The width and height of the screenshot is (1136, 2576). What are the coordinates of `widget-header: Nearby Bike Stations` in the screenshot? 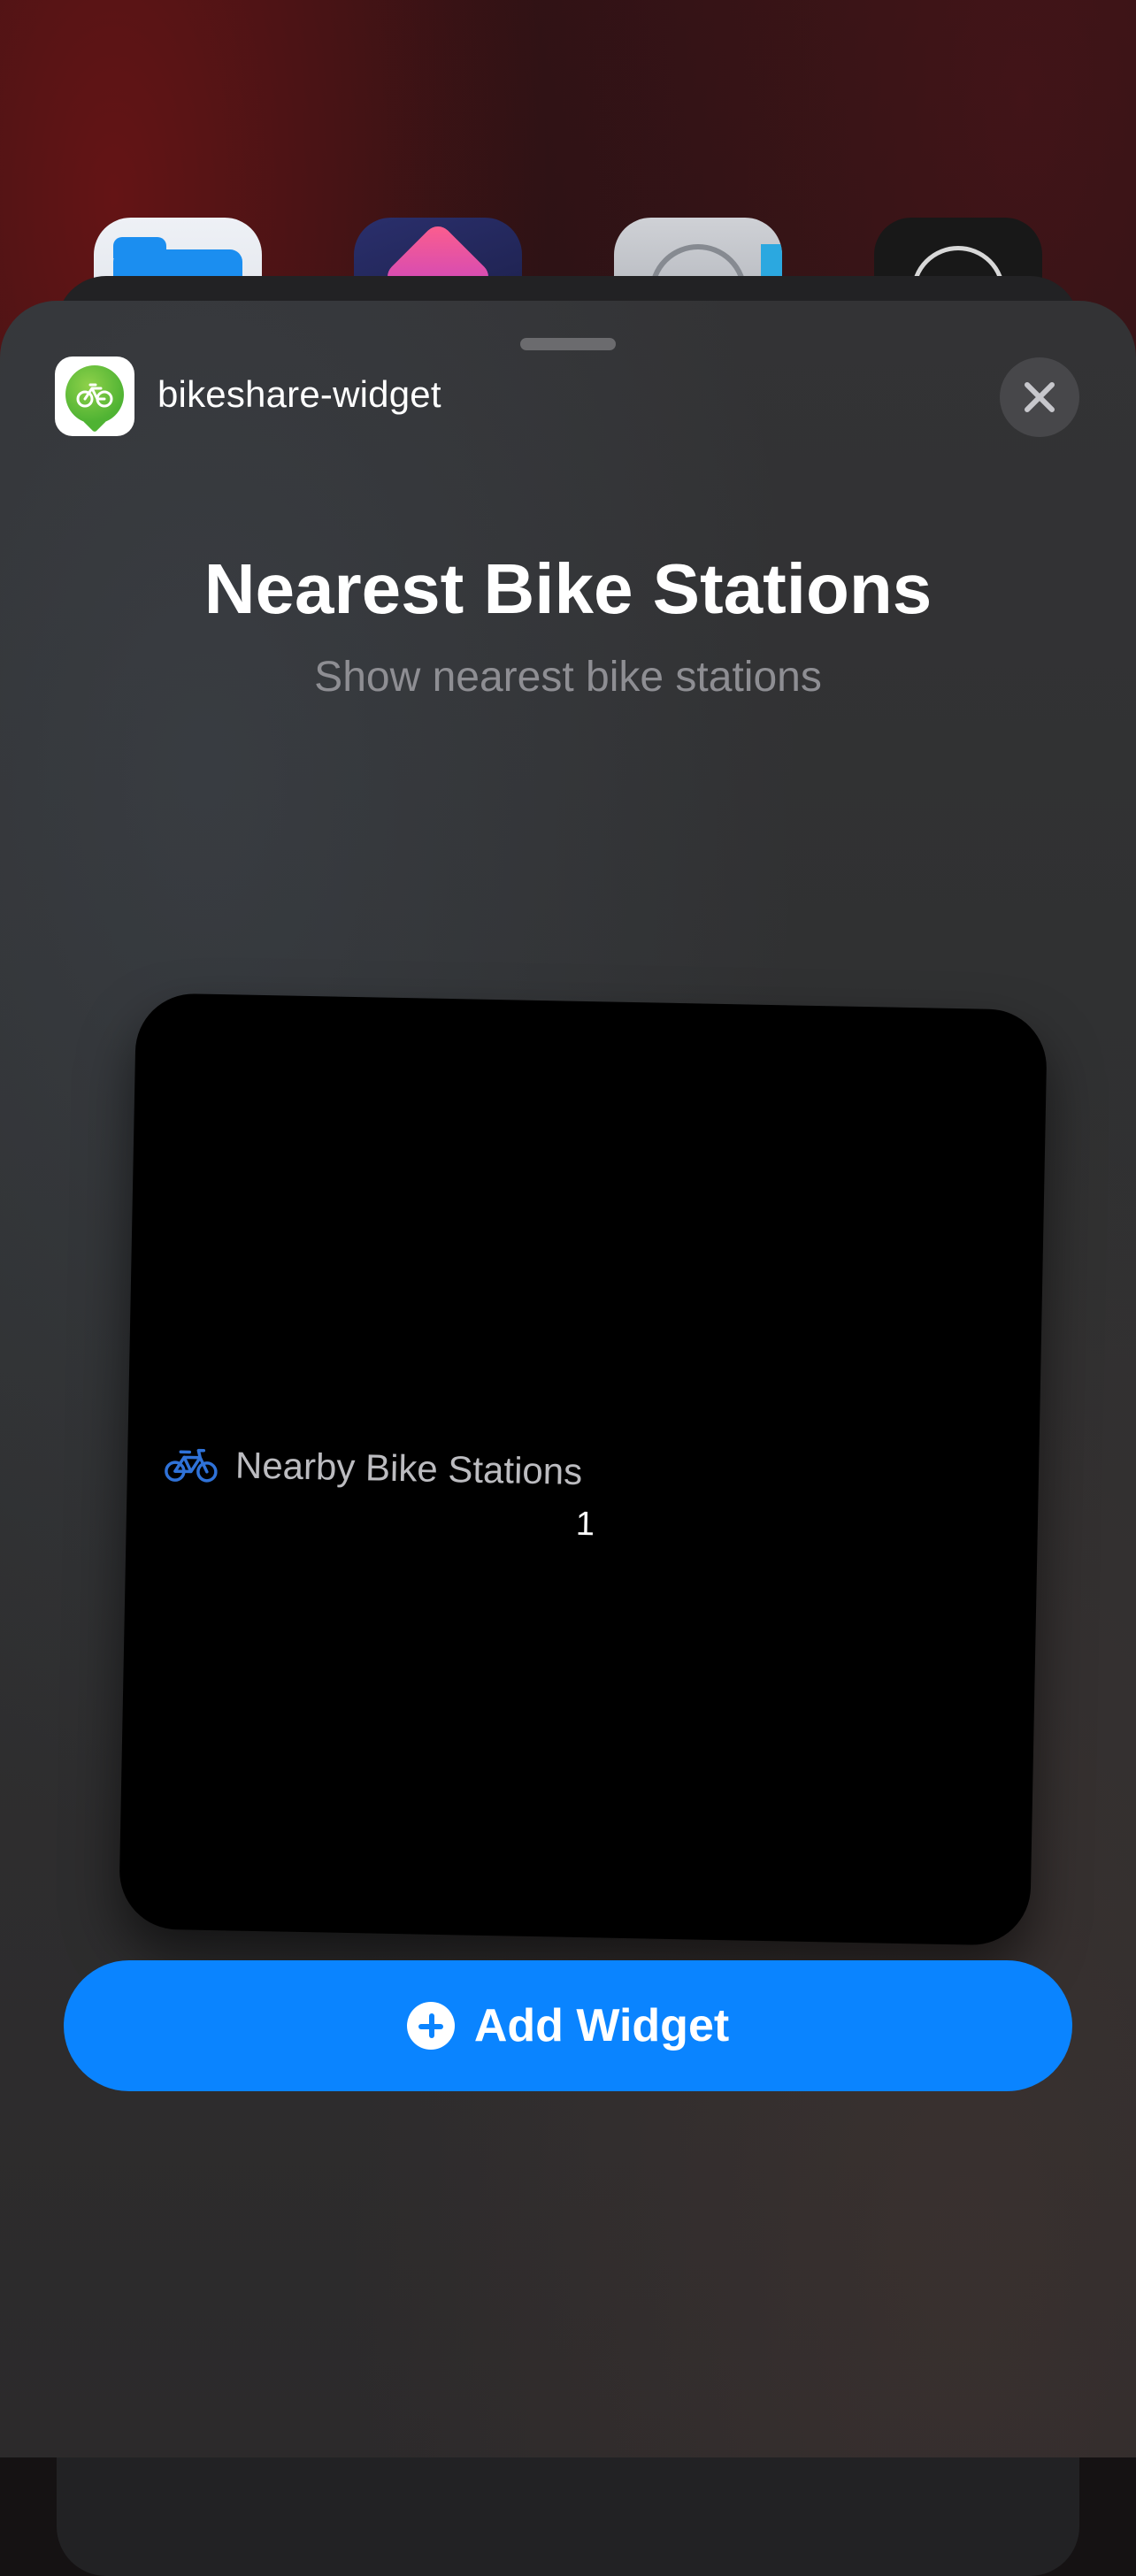 It's located at (374, 1468).